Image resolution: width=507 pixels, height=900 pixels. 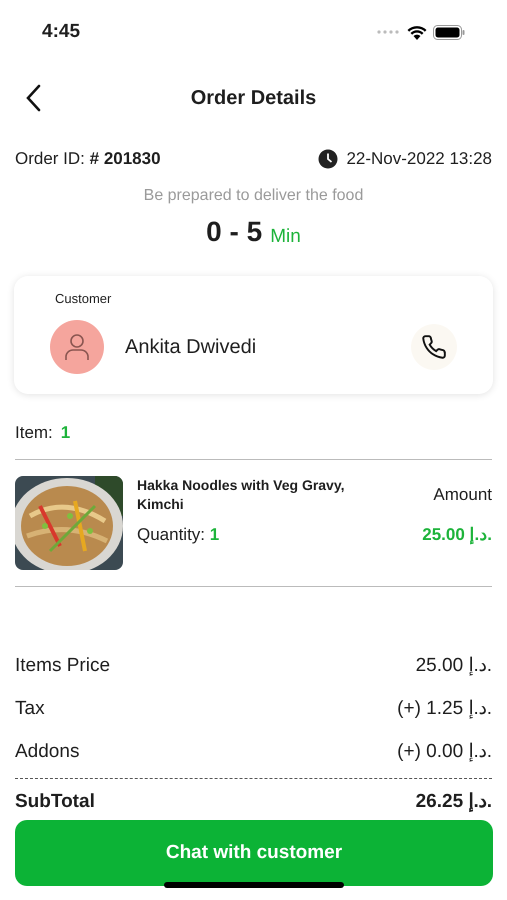 I want to click on item-name: Hakka Noodles with Veg Gravy, Kimchi, so click(x=241, y=495).